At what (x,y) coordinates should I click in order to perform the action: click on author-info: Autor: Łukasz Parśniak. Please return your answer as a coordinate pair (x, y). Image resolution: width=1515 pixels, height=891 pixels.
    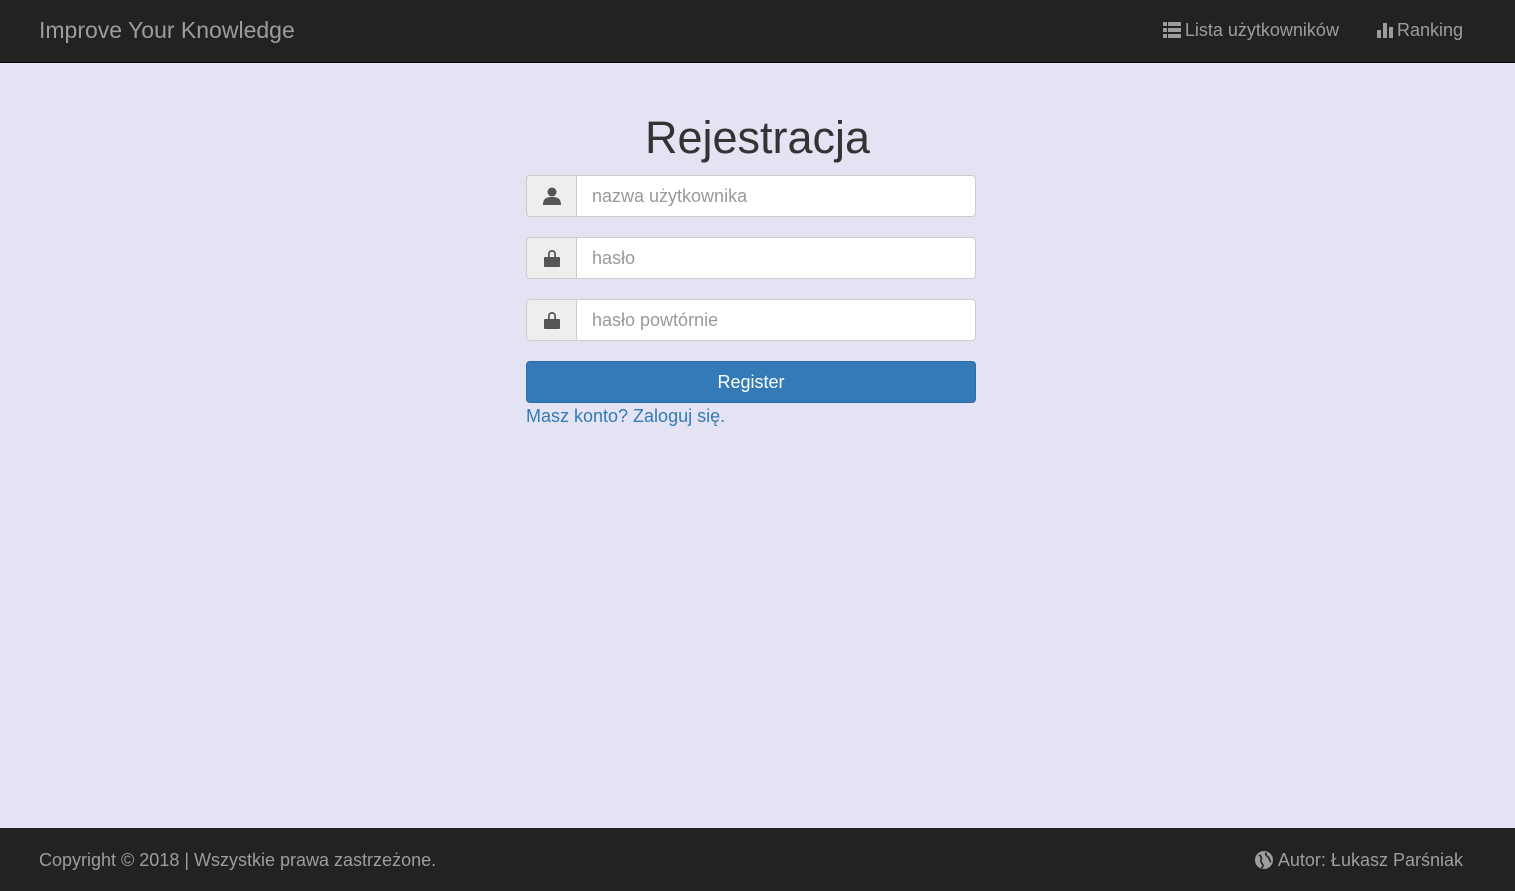
    Looking at the image, I should click on (1358, 860).